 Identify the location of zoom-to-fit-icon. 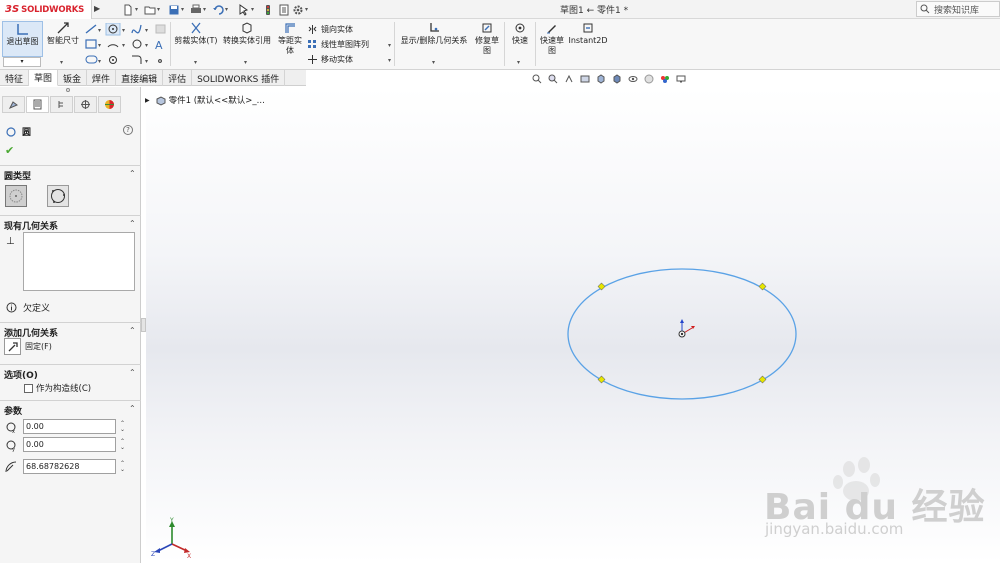
(537, 79).